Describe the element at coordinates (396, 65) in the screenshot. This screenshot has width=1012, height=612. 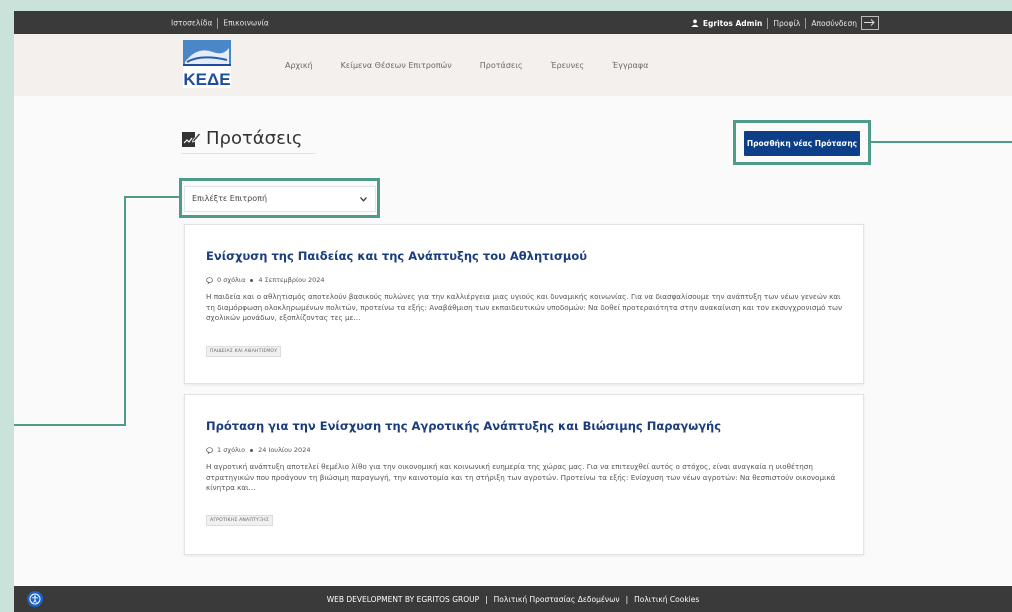
I see `nav-item-committee-texts: Κείμενα Θέσεων Επιτροπών` at that location.